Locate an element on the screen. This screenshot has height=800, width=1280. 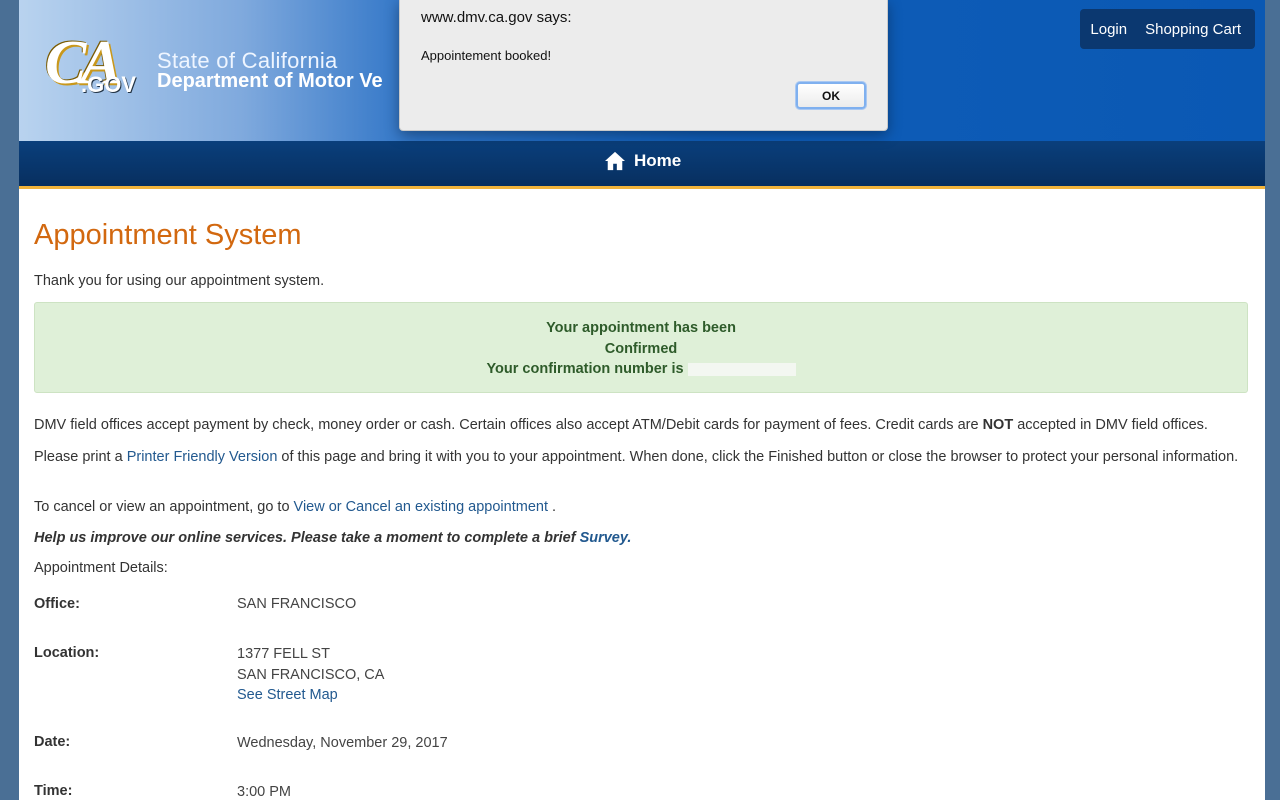
dialog-title: www.dmv.ca.gov says: is located at coordinates (496, 17).